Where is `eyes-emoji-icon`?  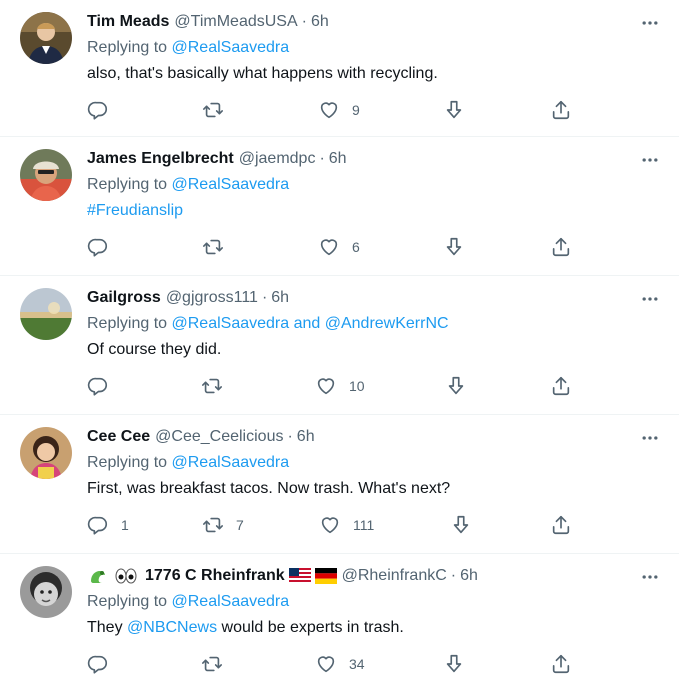 eyes-emoji-icon is located at coordinates (126, 576).